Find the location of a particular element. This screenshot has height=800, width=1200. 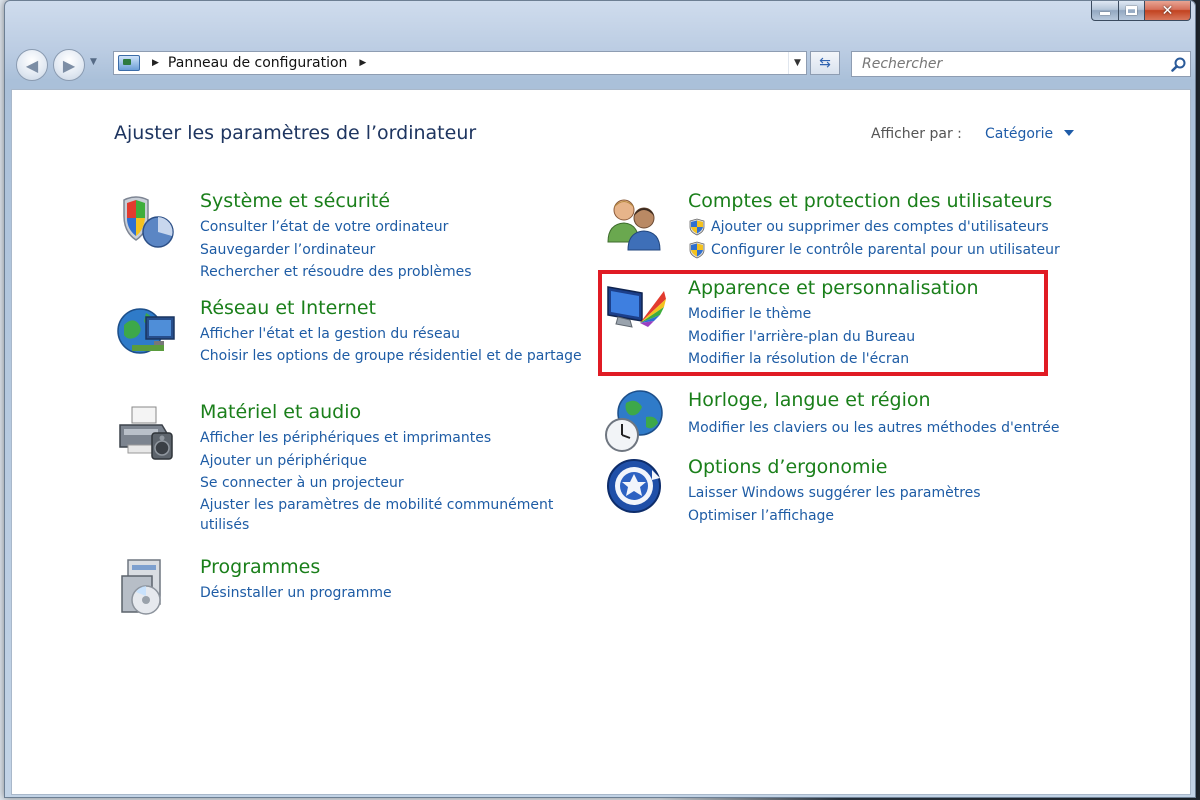

link-windows-suggest-settings: Laisser Windows suggérer les paramètres is located at coordinates (834, 493).